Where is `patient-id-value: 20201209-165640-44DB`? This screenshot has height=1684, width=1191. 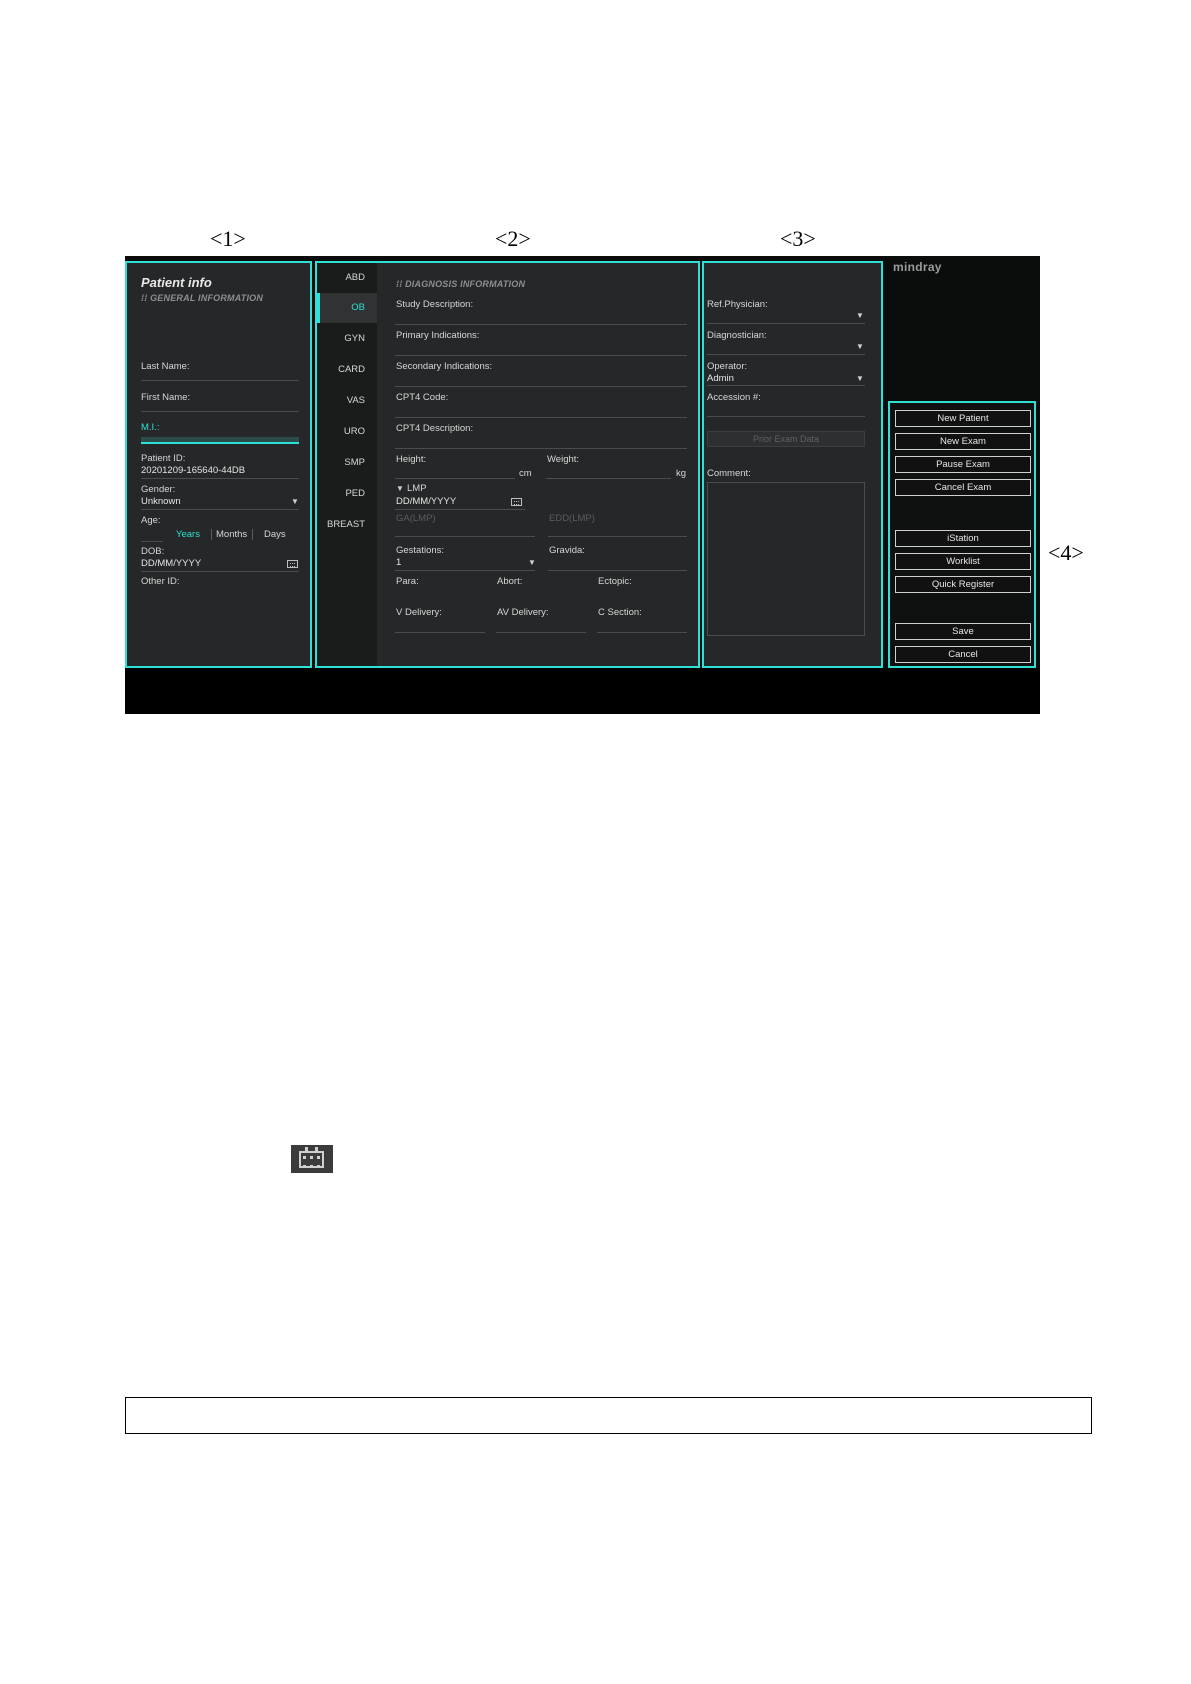
patient-id-value: 20201209-165640-44DB is located at coordinates (193, 470).